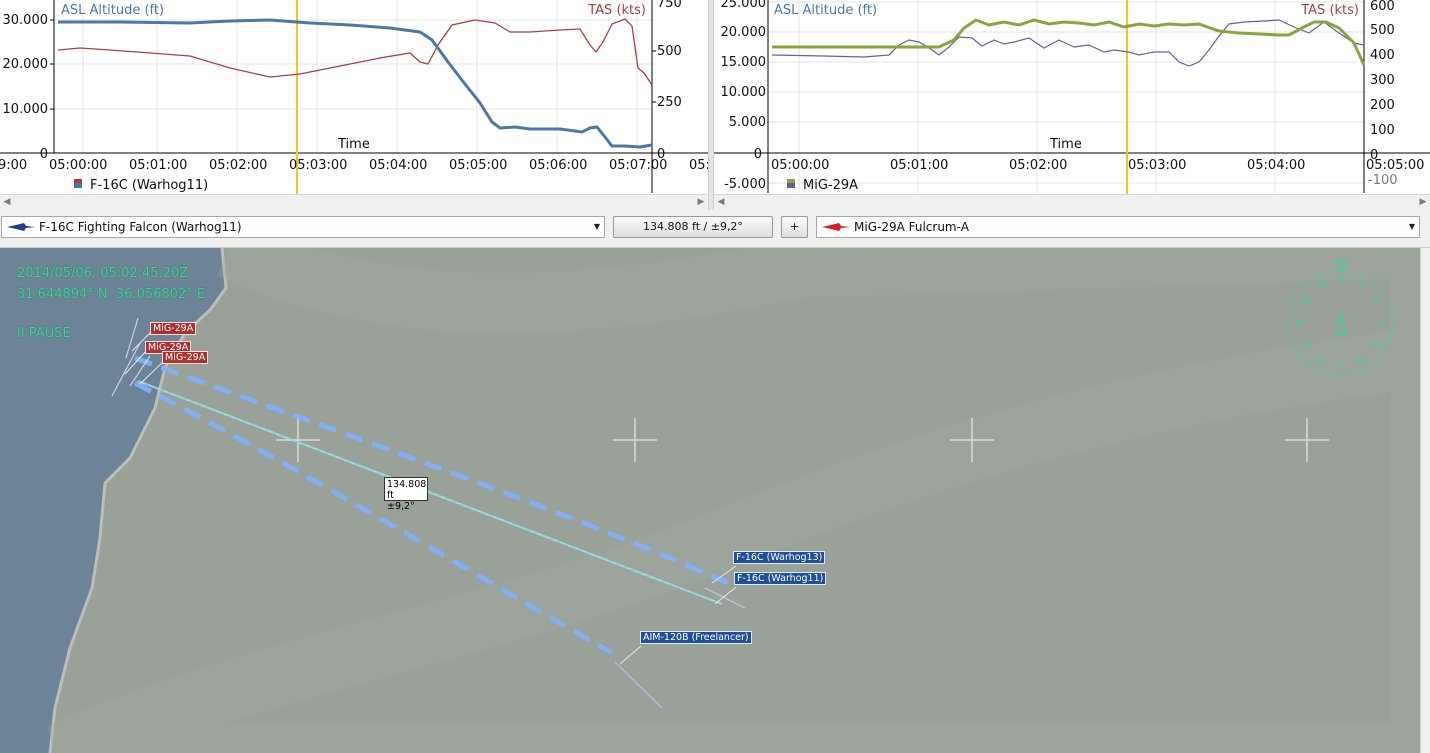 This screenshot has height=753, width=1430. What do you see at coordinates (1300, 324) in the screenshot?
I see `compass-label-w: W` at bounding box center [1300, 324].